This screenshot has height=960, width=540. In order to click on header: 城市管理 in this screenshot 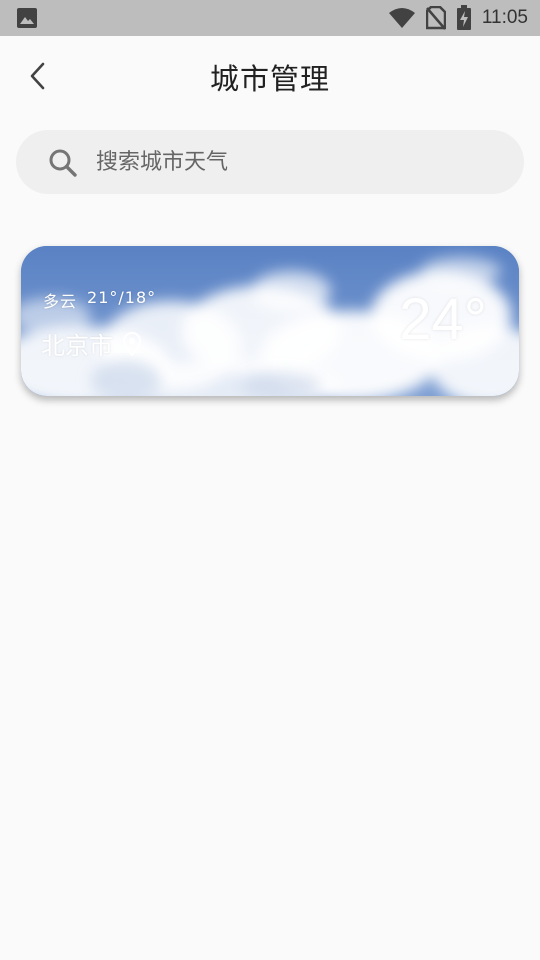, I will do `click(270, 79)`.